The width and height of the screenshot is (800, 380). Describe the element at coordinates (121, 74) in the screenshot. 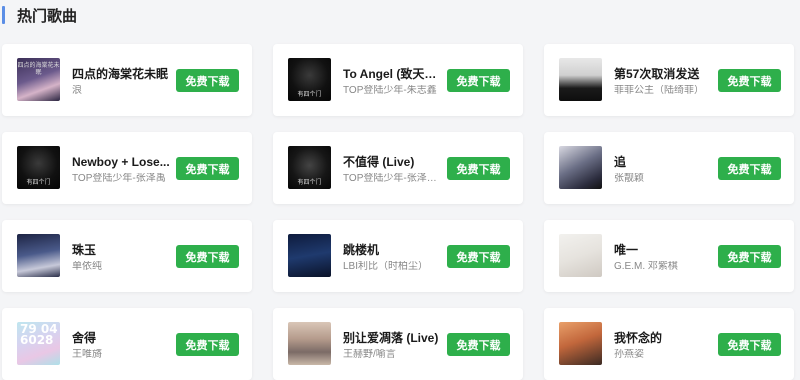

I see `song-title: 四点的海棠花未眠` at that location.